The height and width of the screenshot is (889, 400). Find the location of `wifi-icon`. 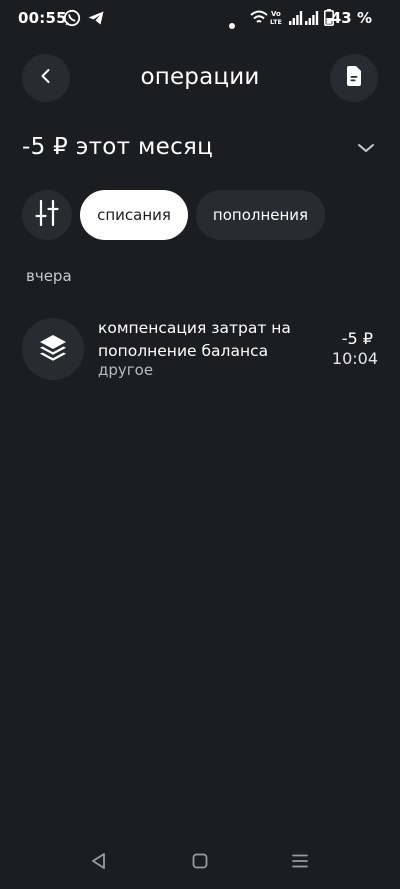

wifi-icon is located at coordinates (259, 19).